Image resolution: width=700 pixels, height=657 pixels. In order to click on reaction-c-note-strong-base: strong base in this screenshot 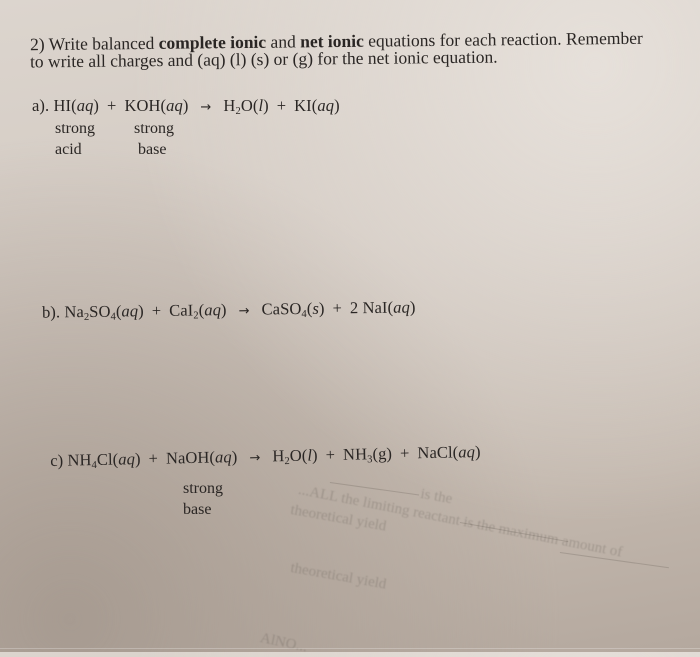, I will do `click(203, 499)`.